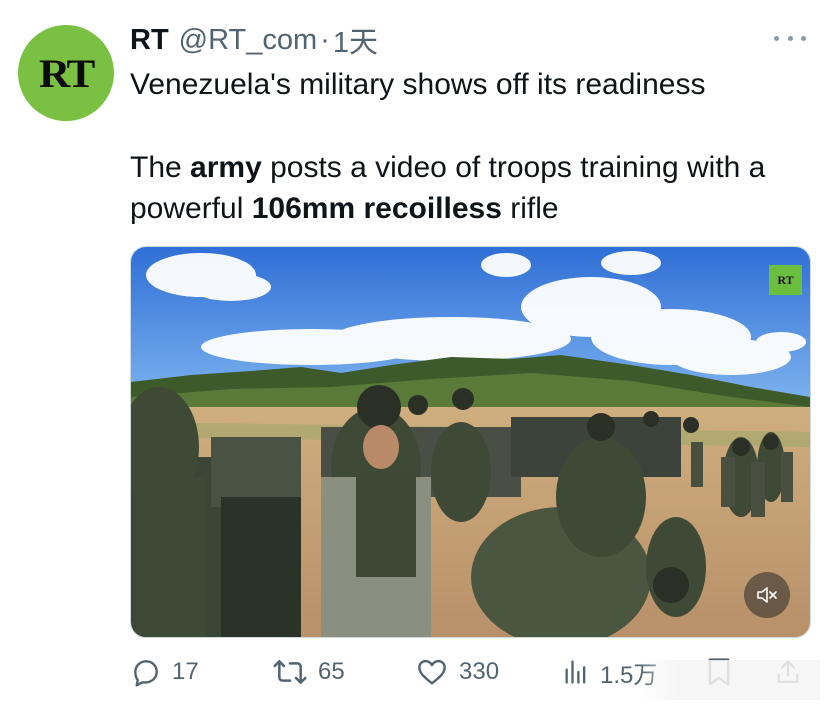  Describe the element at coordinates (160, 167) in the screenshot. I see `tweet-body-part: The` at that location.